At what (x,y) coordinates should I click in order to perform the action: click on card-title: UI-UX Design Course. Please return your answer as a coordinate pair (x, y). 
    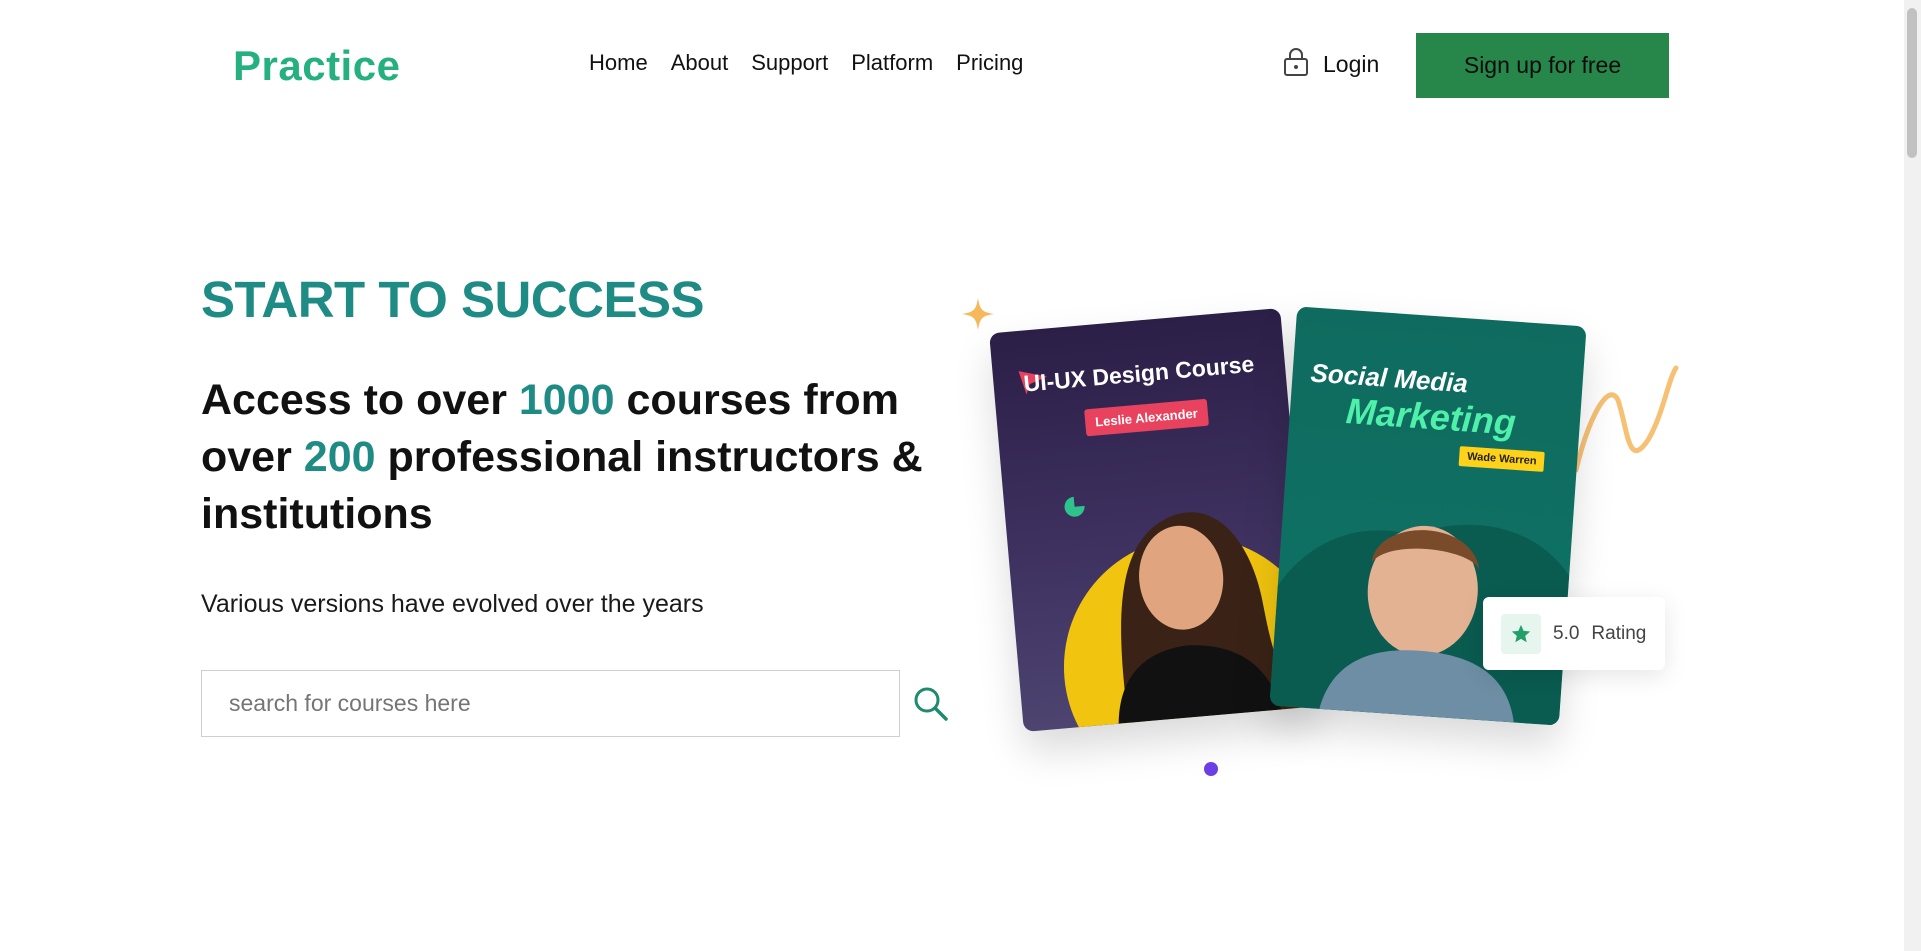
    Looking at the image, I should click on (1139, 373).